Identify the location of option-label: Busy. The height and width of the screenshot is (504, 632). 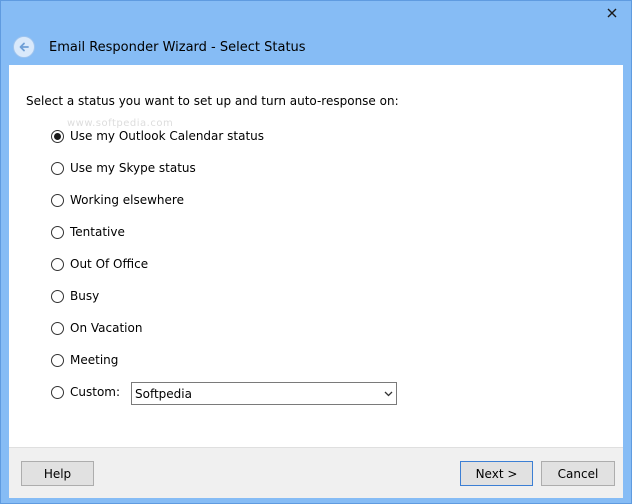
(85, 296).